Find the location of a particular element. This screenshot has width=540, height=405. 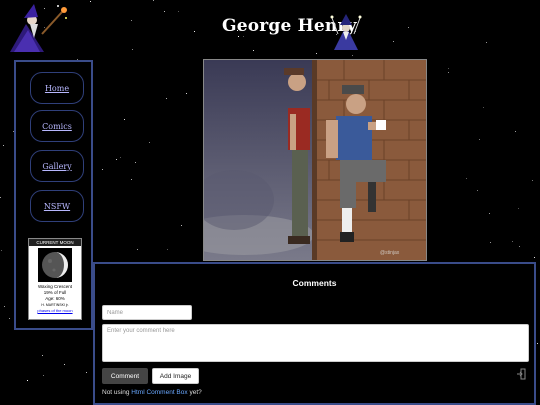

moon-image is located at coordinates (55, 265).